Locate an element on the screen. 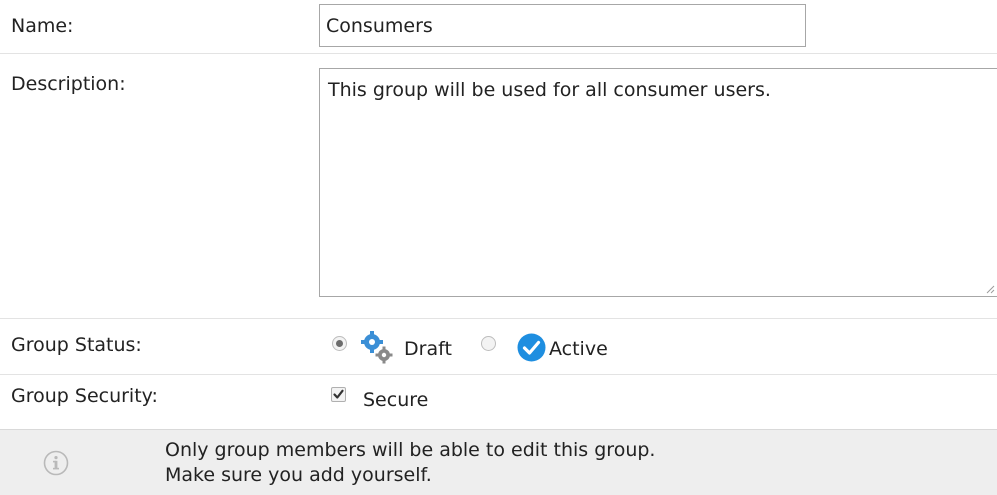 The image size is (997, 495). gears-icon is located at coordinates (377, 347).